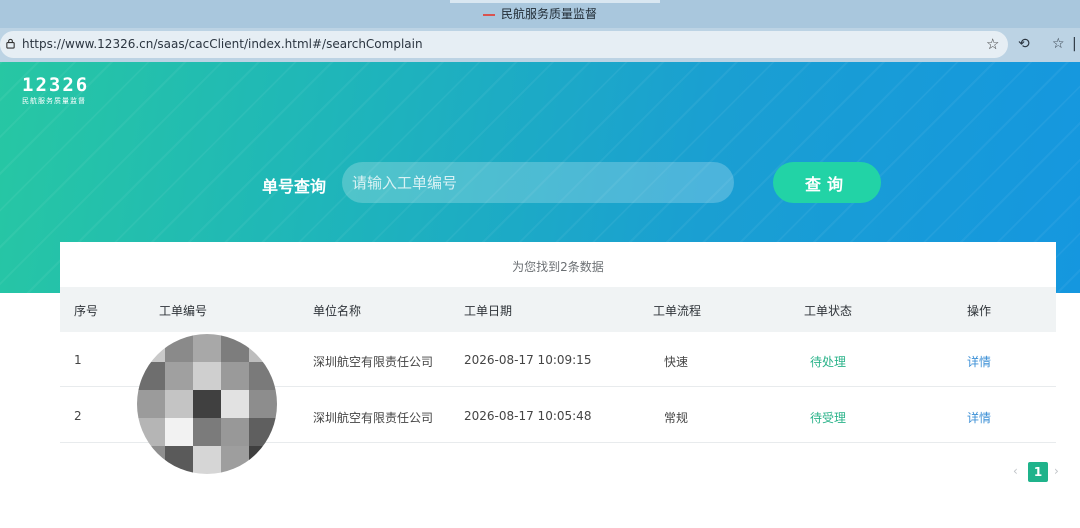 The height and width of the screenshot is (528, 1080). What do you see at coordinates (337, 311) in the screenshot?
I see `column-header-unit: 单位名称` at bounding box center [337, 311].